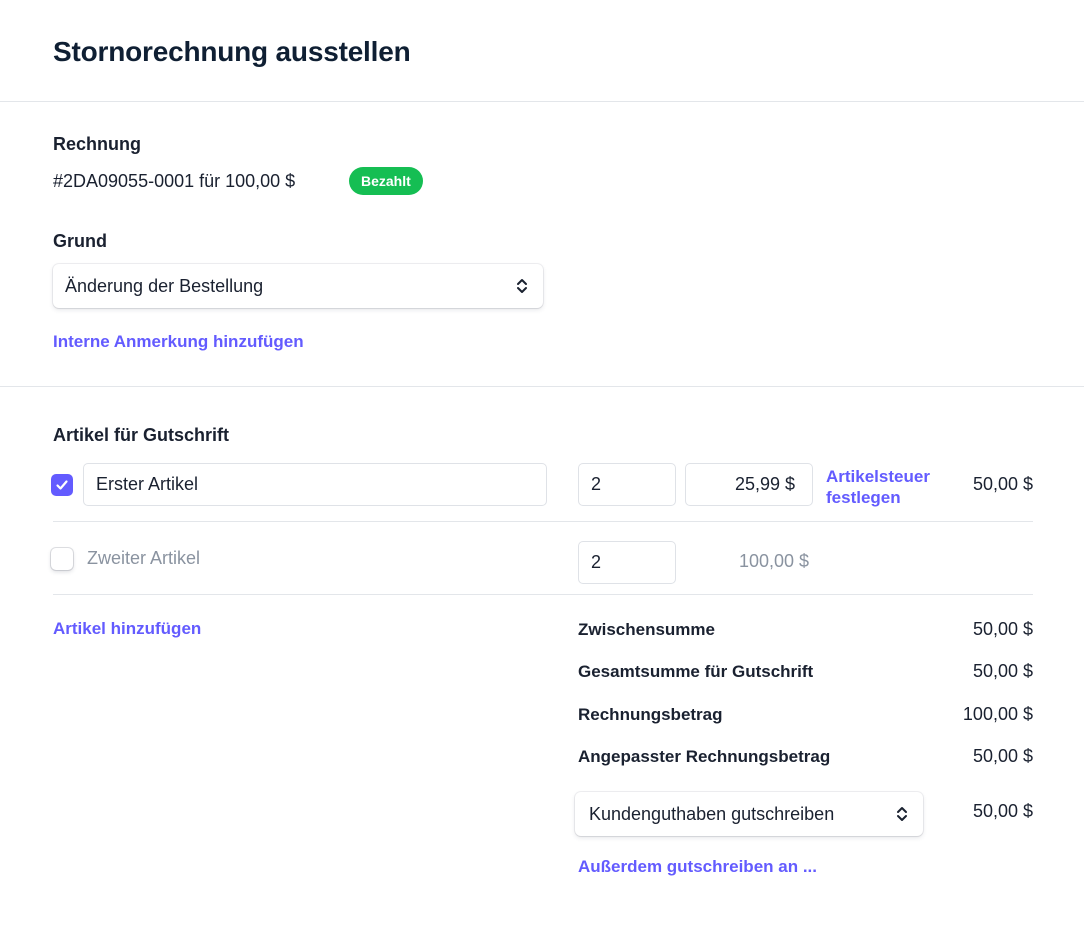 The height and width of the screenshot is (928, 1084). Describe the element at coordinates (141, 435) in the screenshot. I see `items-label: Artikel für Gutschrift` at that location.